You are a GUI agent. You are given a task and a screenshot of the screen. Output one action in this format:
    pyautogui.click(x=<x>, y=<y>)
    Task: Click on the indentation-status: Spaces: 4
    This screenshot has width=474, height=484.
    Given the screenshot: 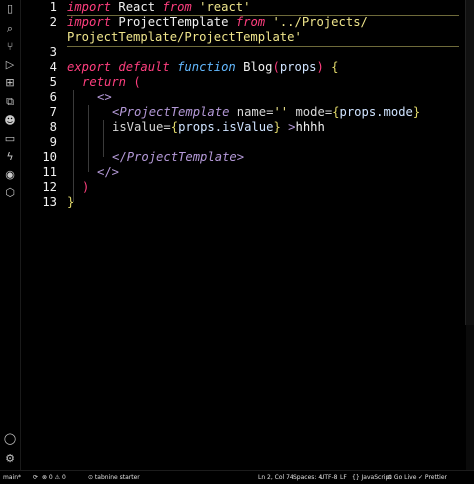 What is the action you would take?
    pyautogui.click(x=307, y=477)
    